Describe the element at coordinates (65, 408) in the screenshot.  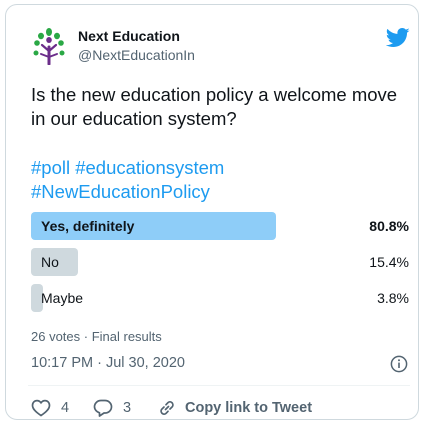
I see `like-count: 4` at that location.